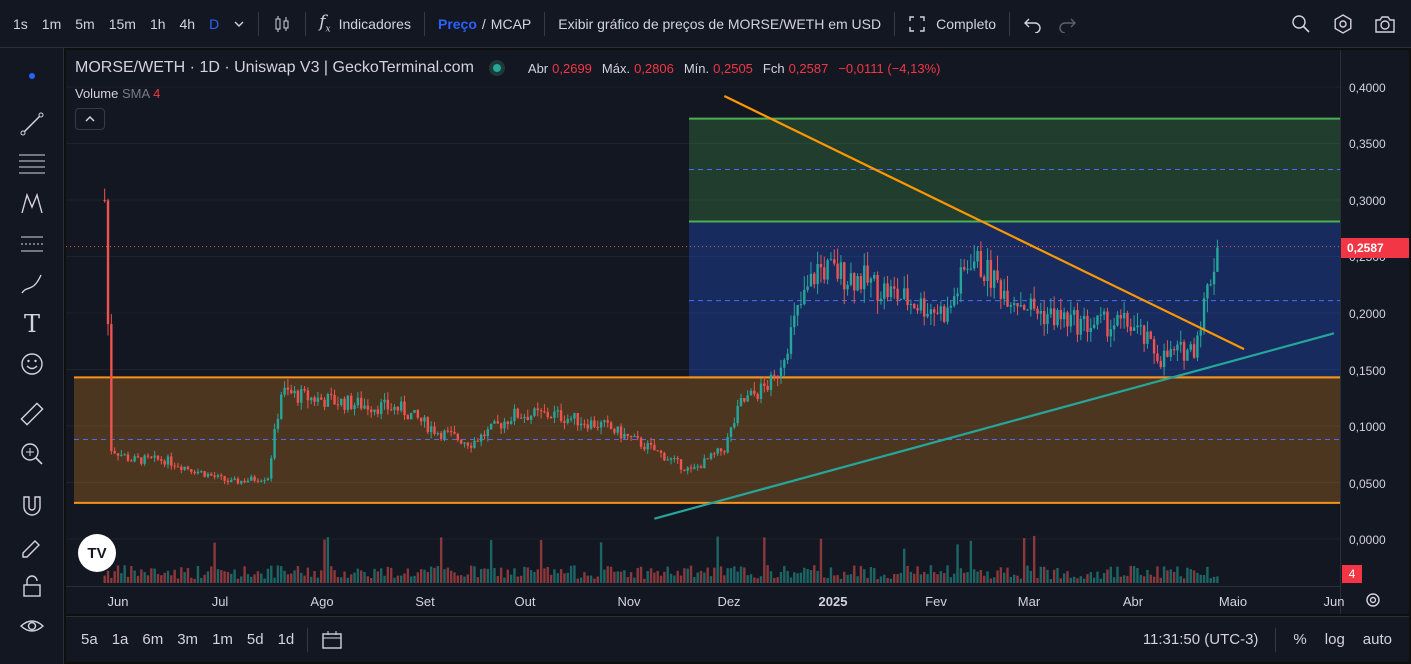 Image resolution: width=1411 pixels, height=664 pixels. I want to click on go-to-realtime-gear-icon, so click(1373, 600).